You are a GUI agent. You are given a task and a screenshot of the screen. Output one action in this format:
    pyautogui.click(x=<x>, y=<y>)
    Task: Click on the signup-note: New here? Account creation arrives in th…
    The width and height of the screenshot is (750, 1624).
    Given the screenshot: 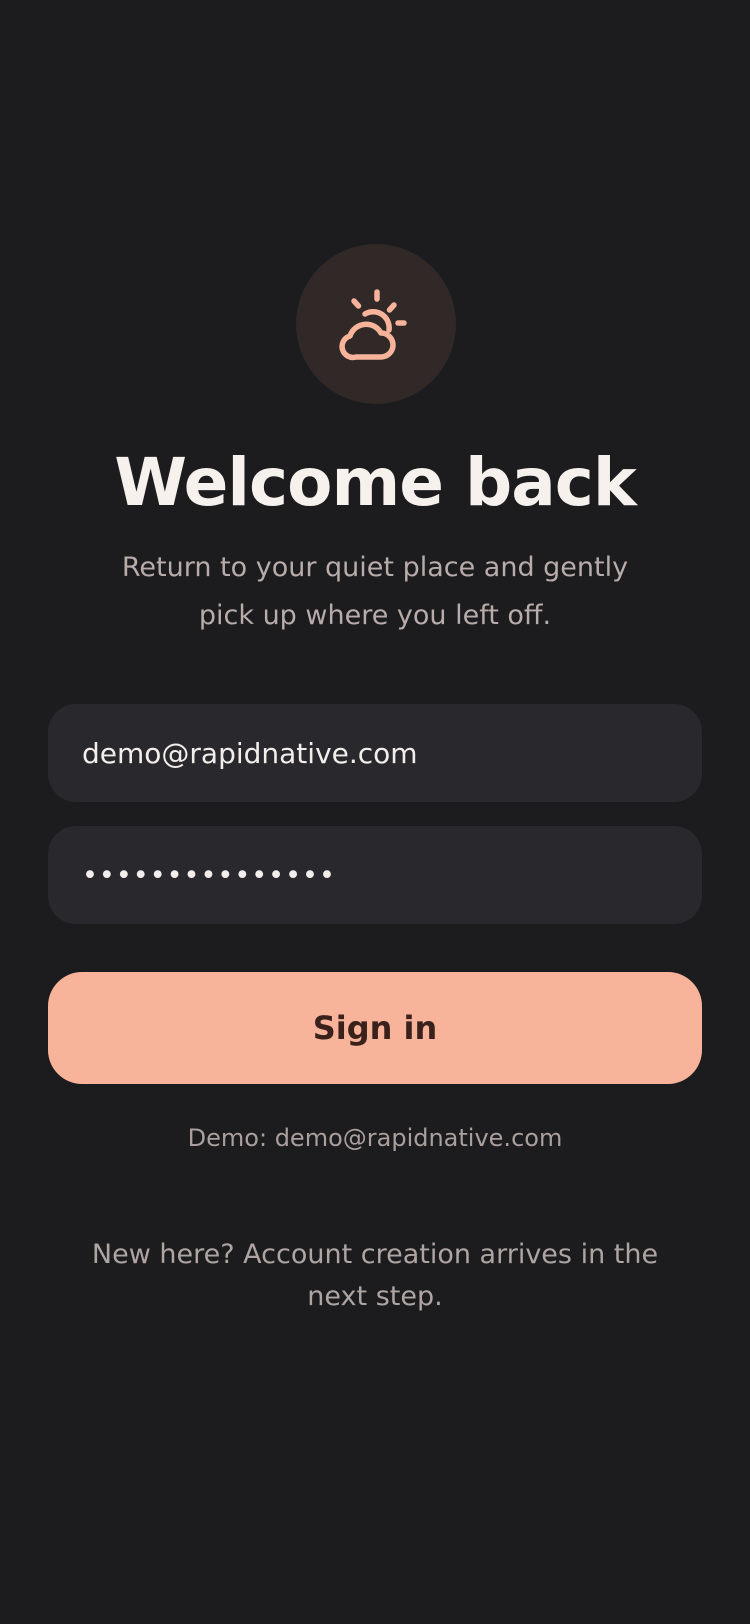 What is the action you would take?
    pyautogui.click(x=375, y=1275)
    